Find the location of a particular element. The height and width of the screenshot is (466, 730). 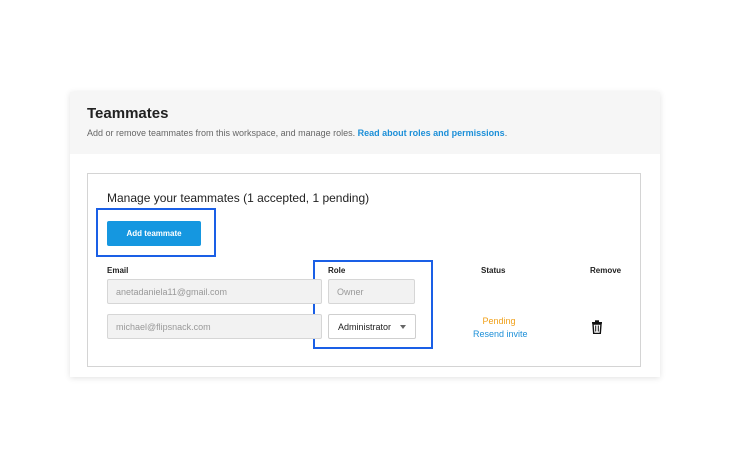

role-select: Administrator is located at coordinates (372, 326).